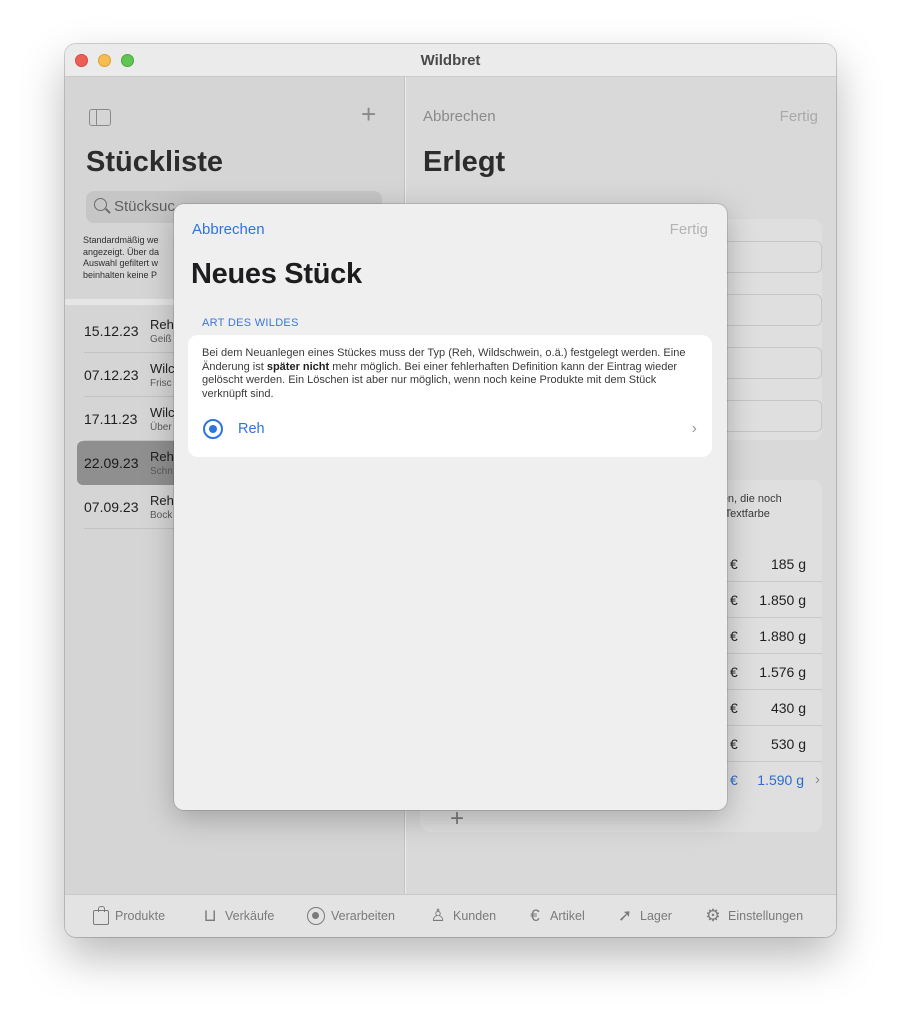 This screenshot has width=901, height=1024. What do you see at coordinates (121, 263) in the screenshot?
I see `hint-line: Auswahl gefiltert w` at bounding box center [121, 263].